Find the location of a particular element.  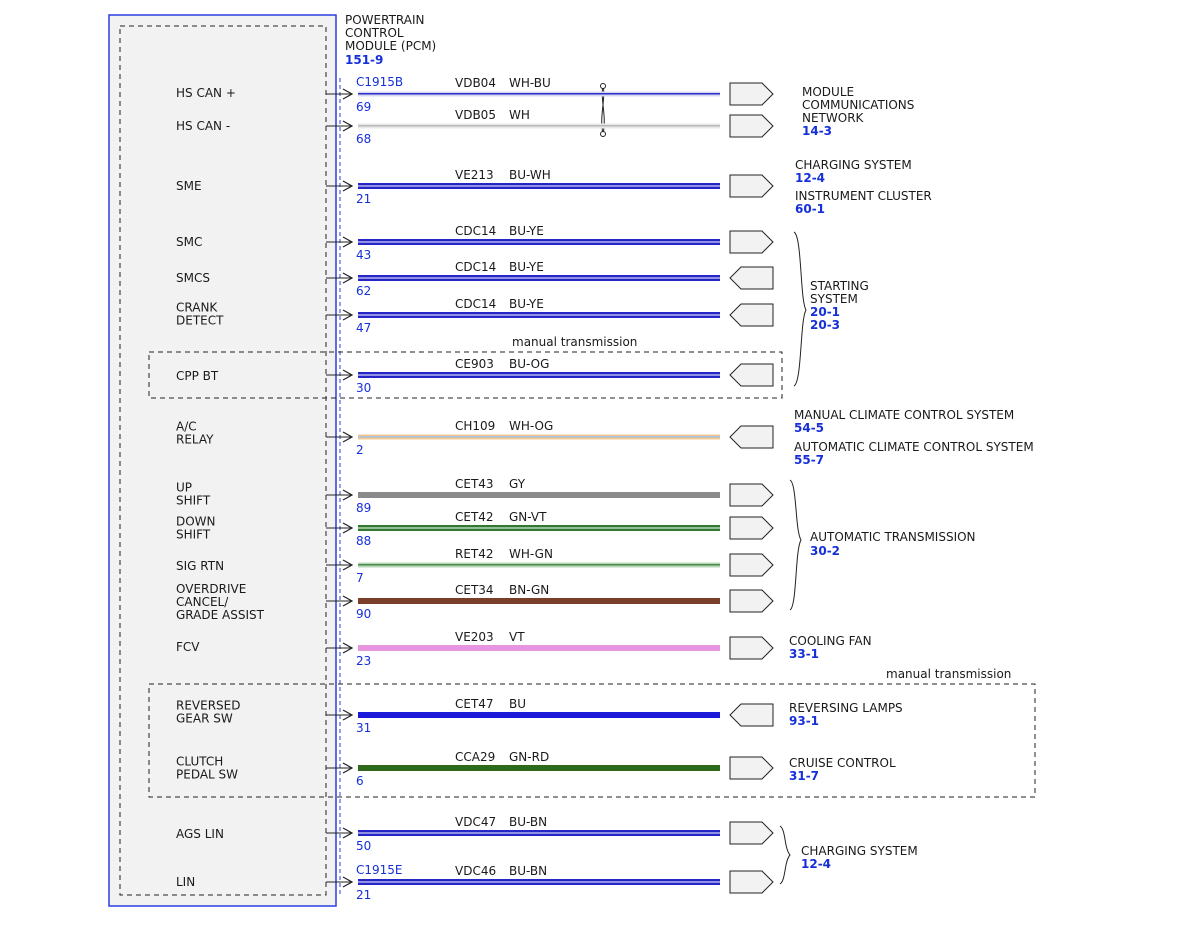

circuit-id: VDB04 is located at coordinates (475, 83).